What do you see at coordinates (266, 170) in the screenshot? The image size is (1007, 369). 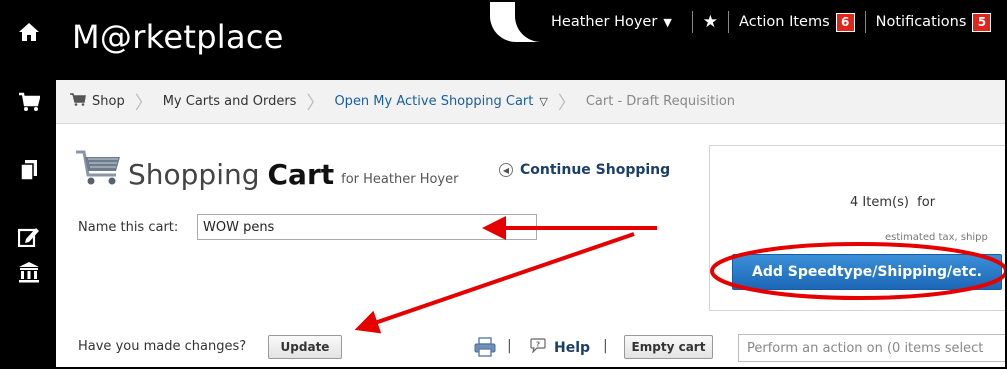 I see `page-title: Shopping Cart for Heather Hoyer` at bounding box center [266, 170].